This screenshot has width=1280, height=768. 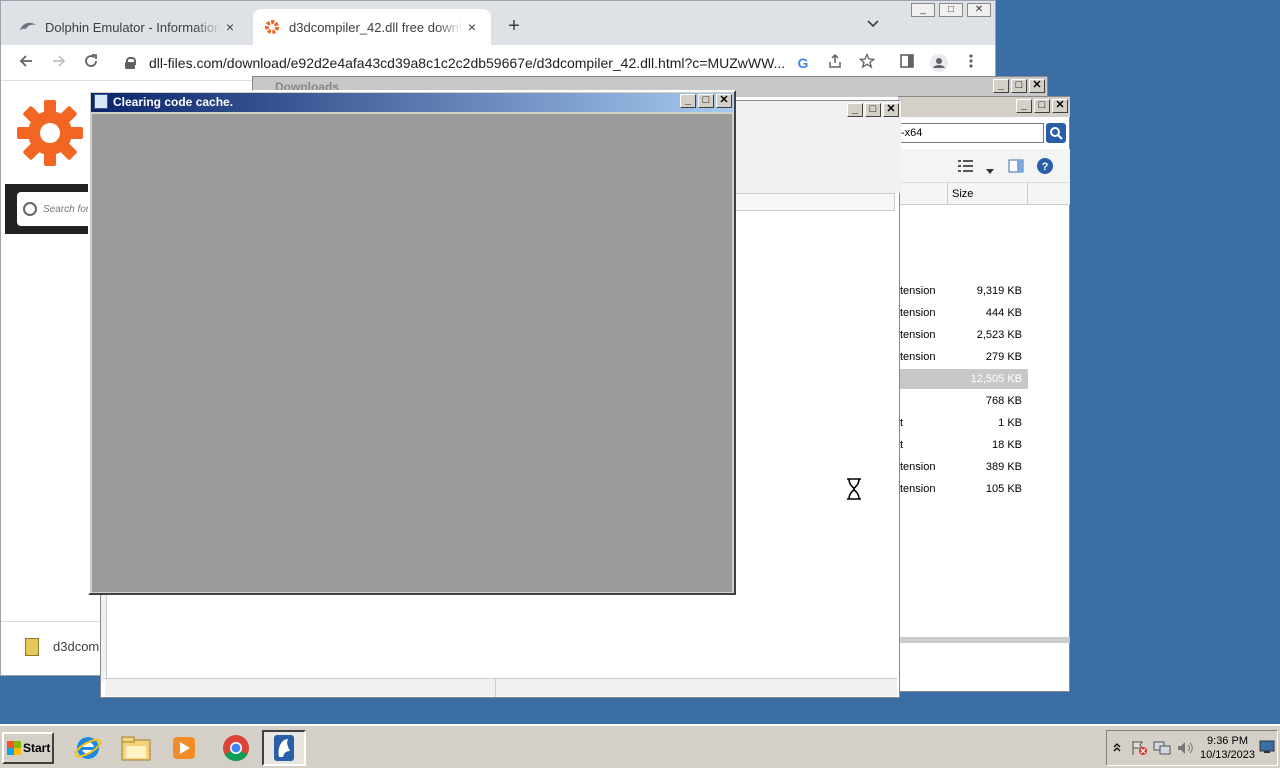 What do you see at coordinates (1227, 748) in the screenshot?
I see `system-clock: 9:36 PM 10/13/2023` at bounding box center [1227, 748].